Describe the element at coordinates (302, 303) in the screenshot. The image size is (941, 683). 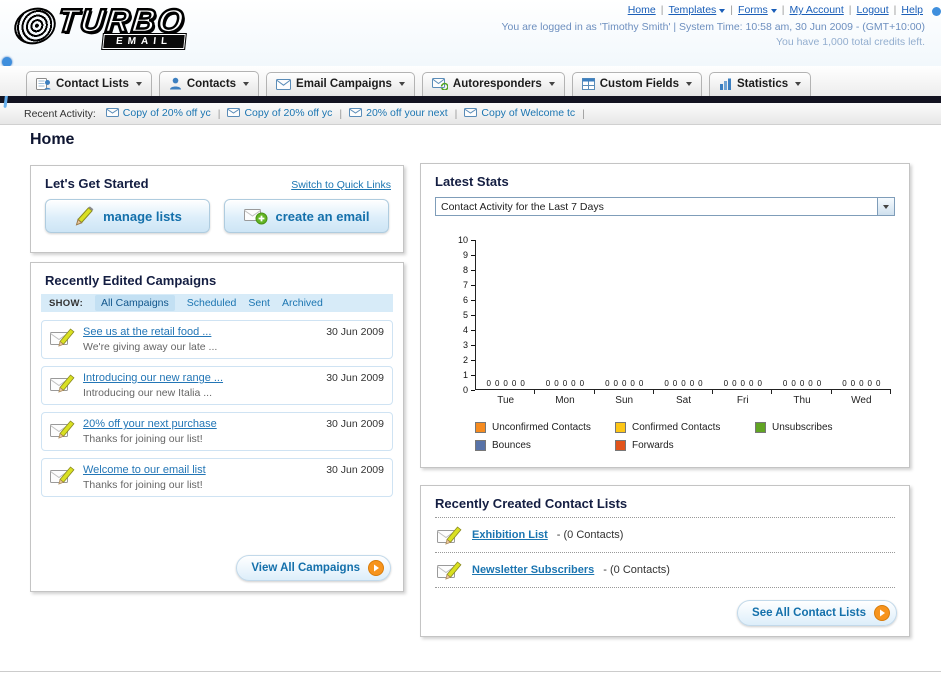
I see `filter-archived: Archived` at that location.